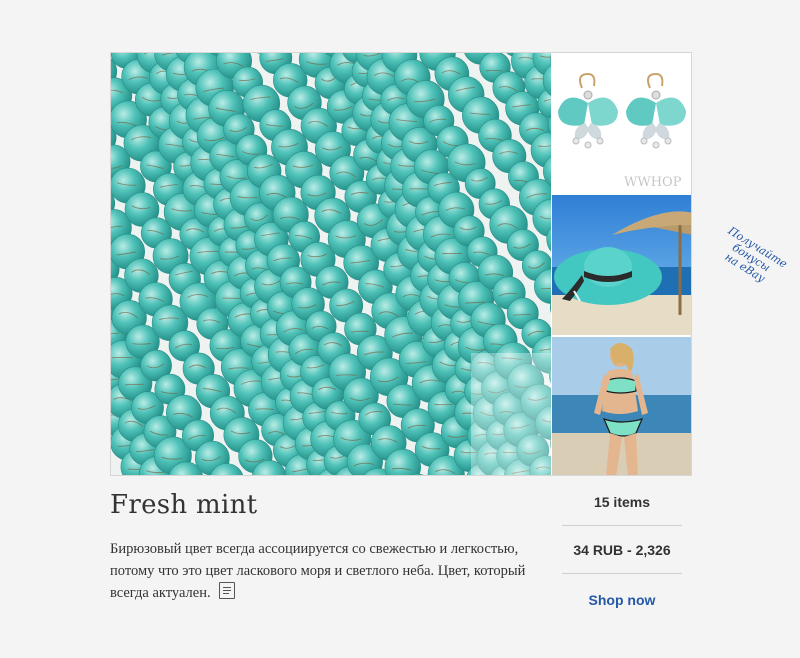 The image size is (800, 658). I want to click on watermark-text: WWHOP, so click(653, 182).